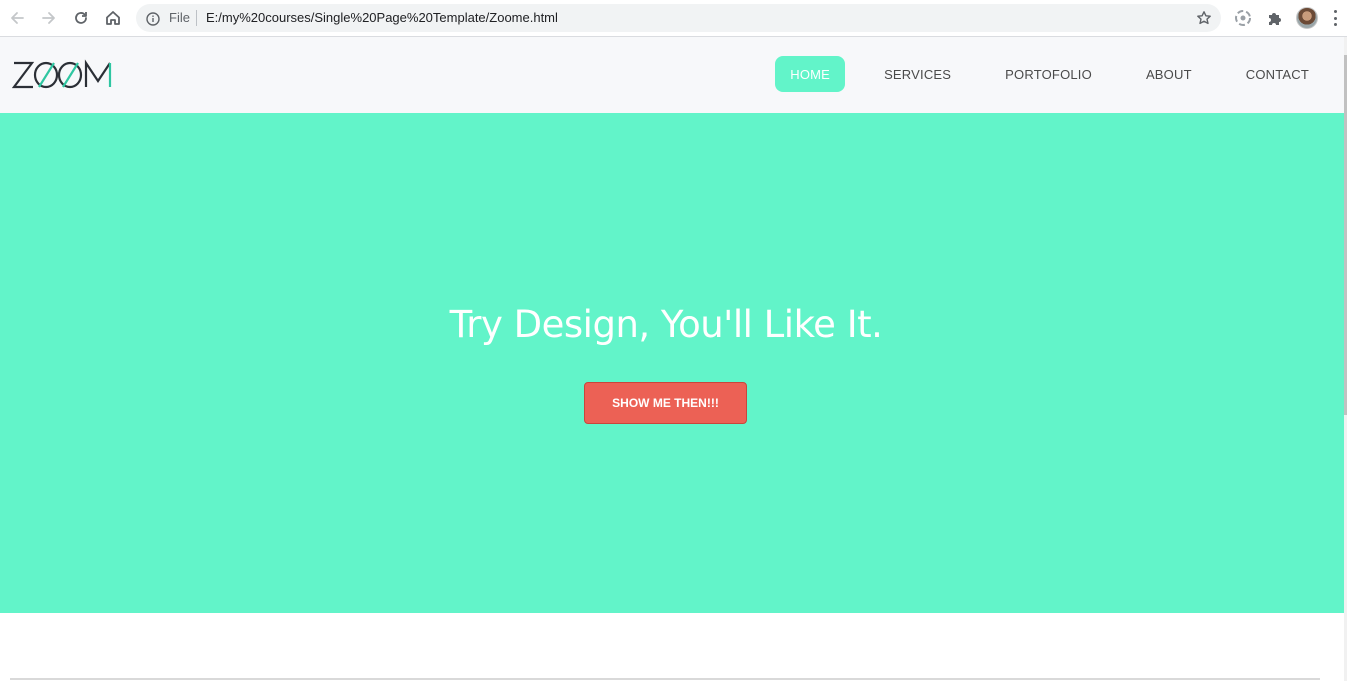 The height and width of the screenshot is (681, 1347). I want to click on puzzle-icon, so click(1275, 18).